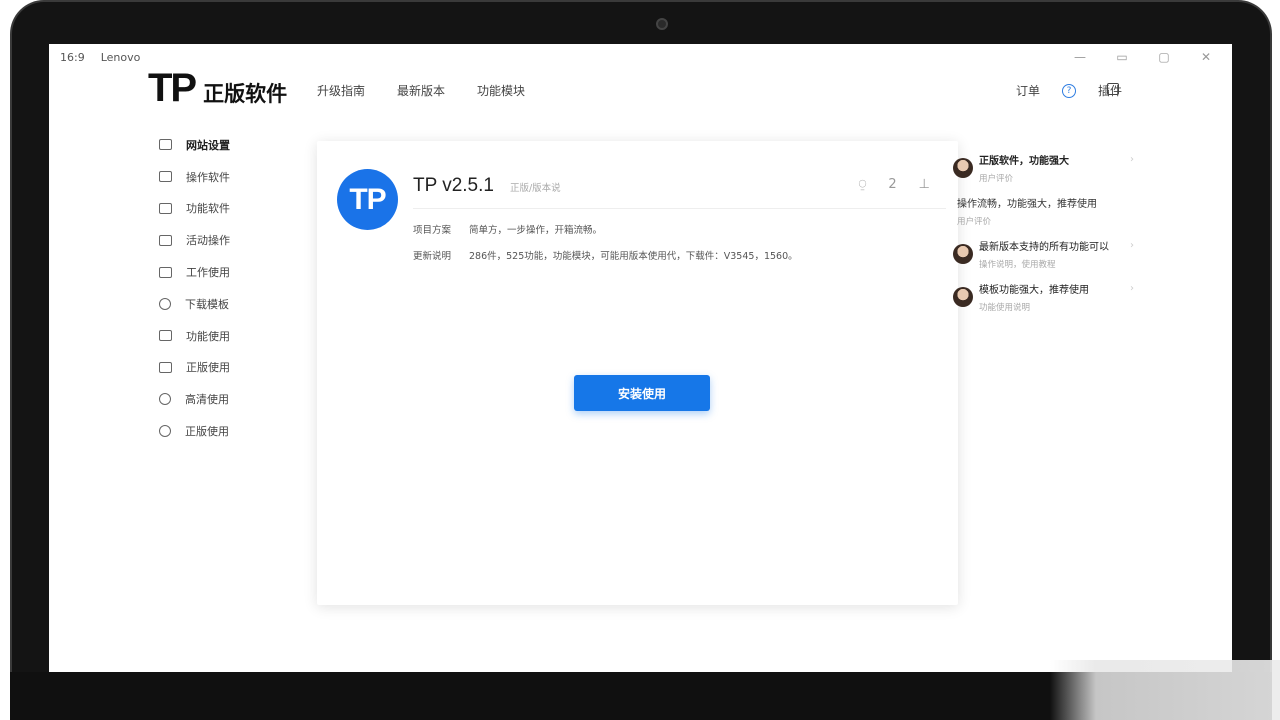  I want to click on download-icon: ⊥, so click(924, 184).